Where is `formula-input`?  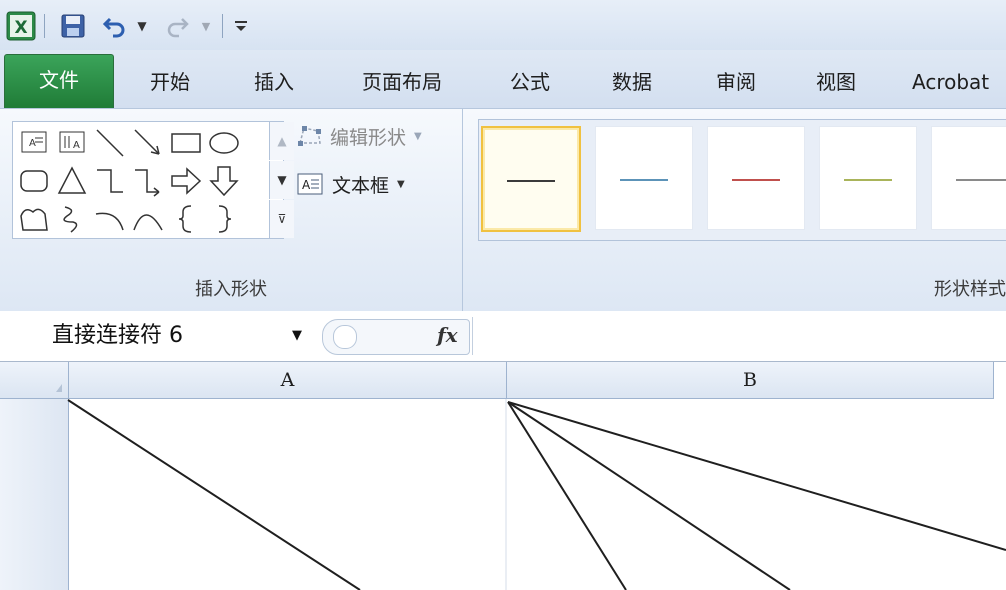 formula-input is located at coordinates (739, 336).